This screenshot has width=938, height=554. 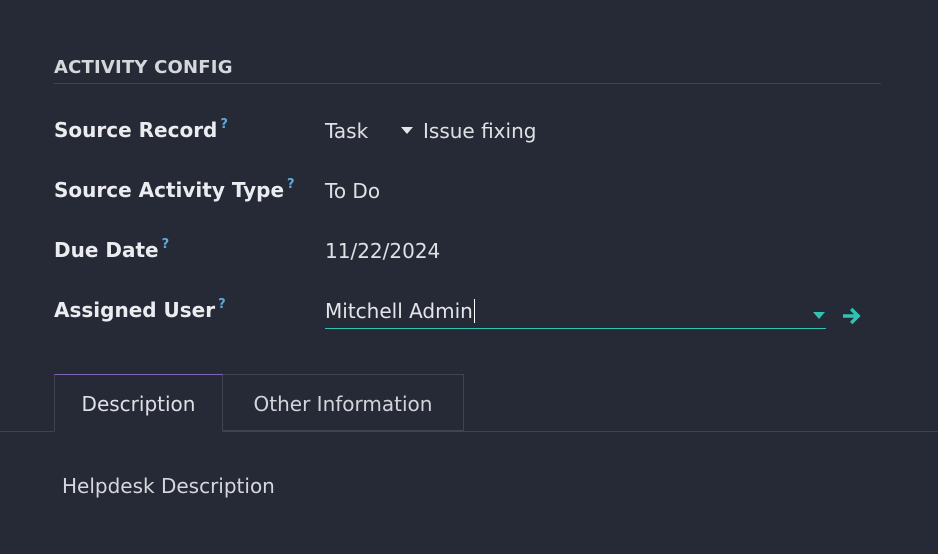 I want to click on source-record-label: Source Record, so click(x=136, y=130).